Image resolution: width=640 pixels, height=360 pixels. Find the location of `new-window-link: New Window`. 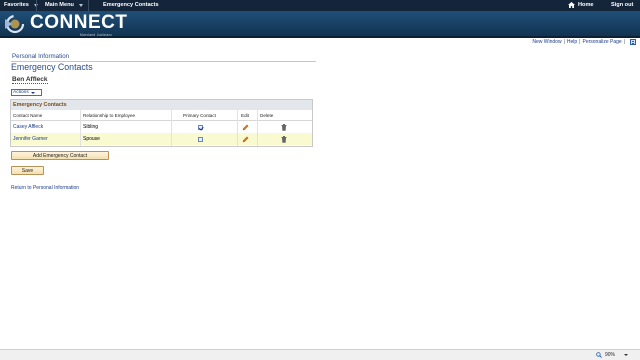

new-window-link: New Window is located at coordinates (546, 42).